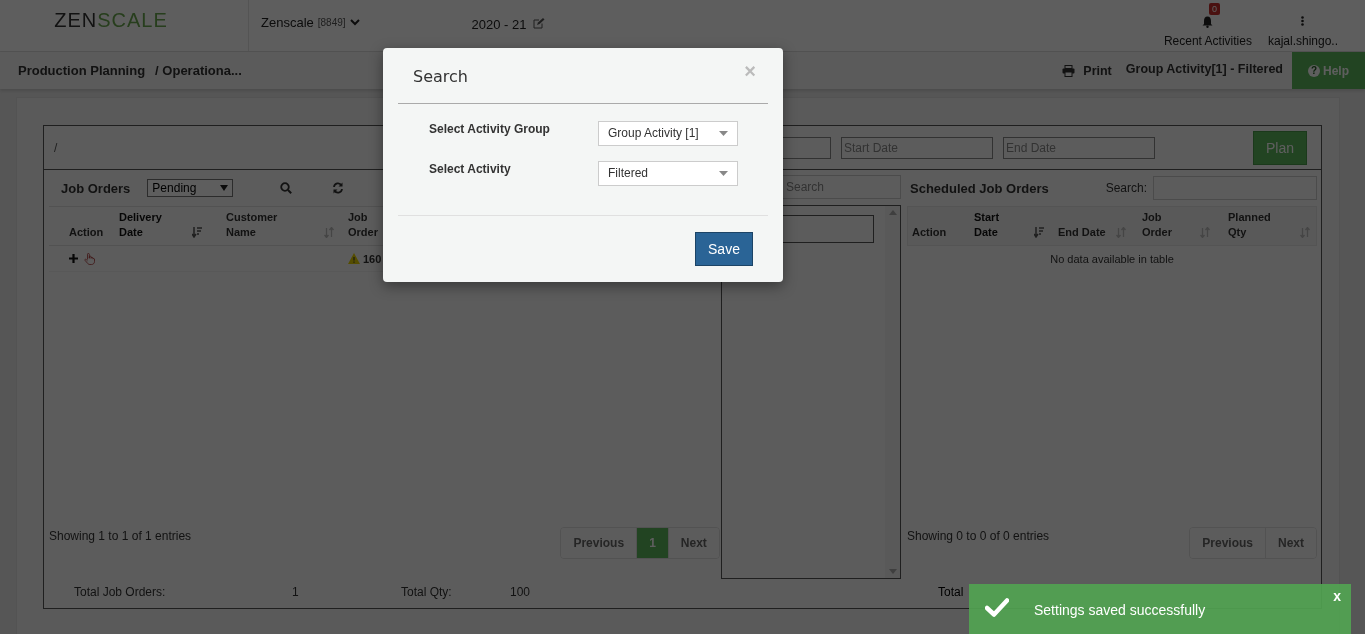 This screenshot has width=1365, height=634. I want to click on table-info: Showing 0 to 0 of 0 entries, so click(978, 536).